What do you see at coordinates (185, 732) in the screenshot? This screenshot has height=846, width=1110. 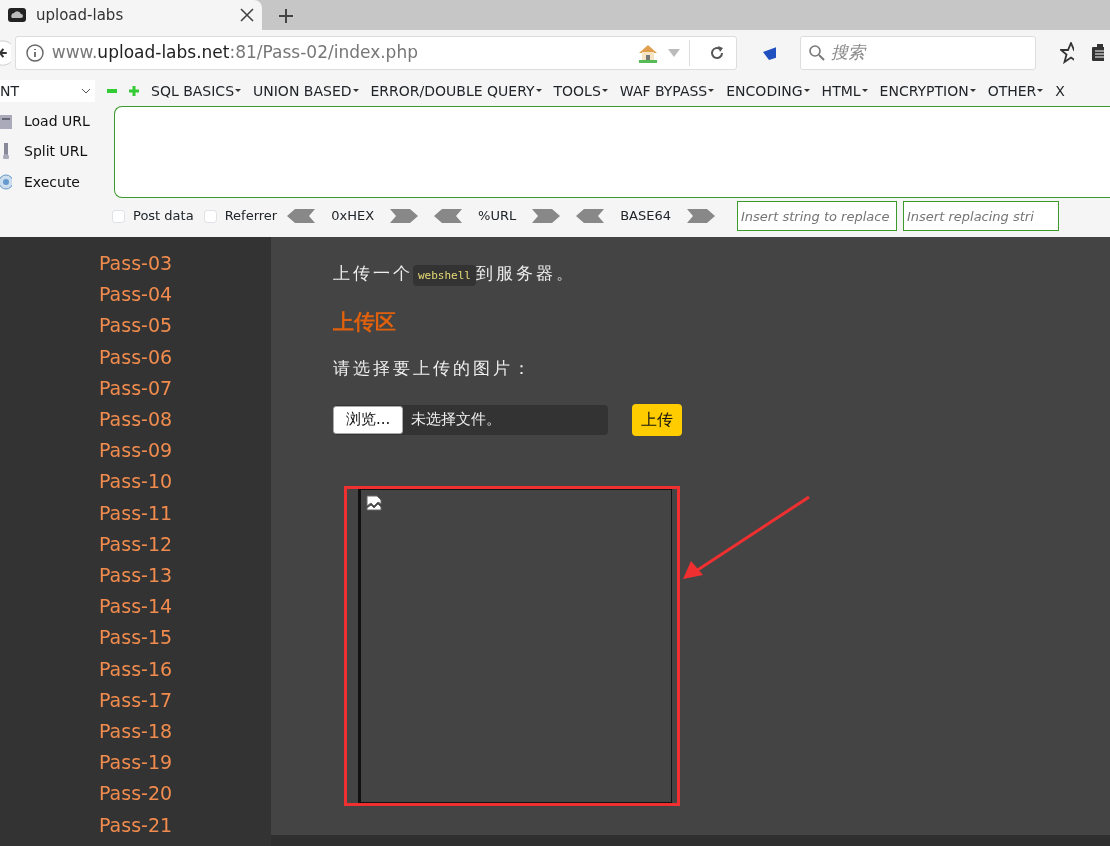 I see `sidebar-link: Pass-18` at bounding box center [185, 732].